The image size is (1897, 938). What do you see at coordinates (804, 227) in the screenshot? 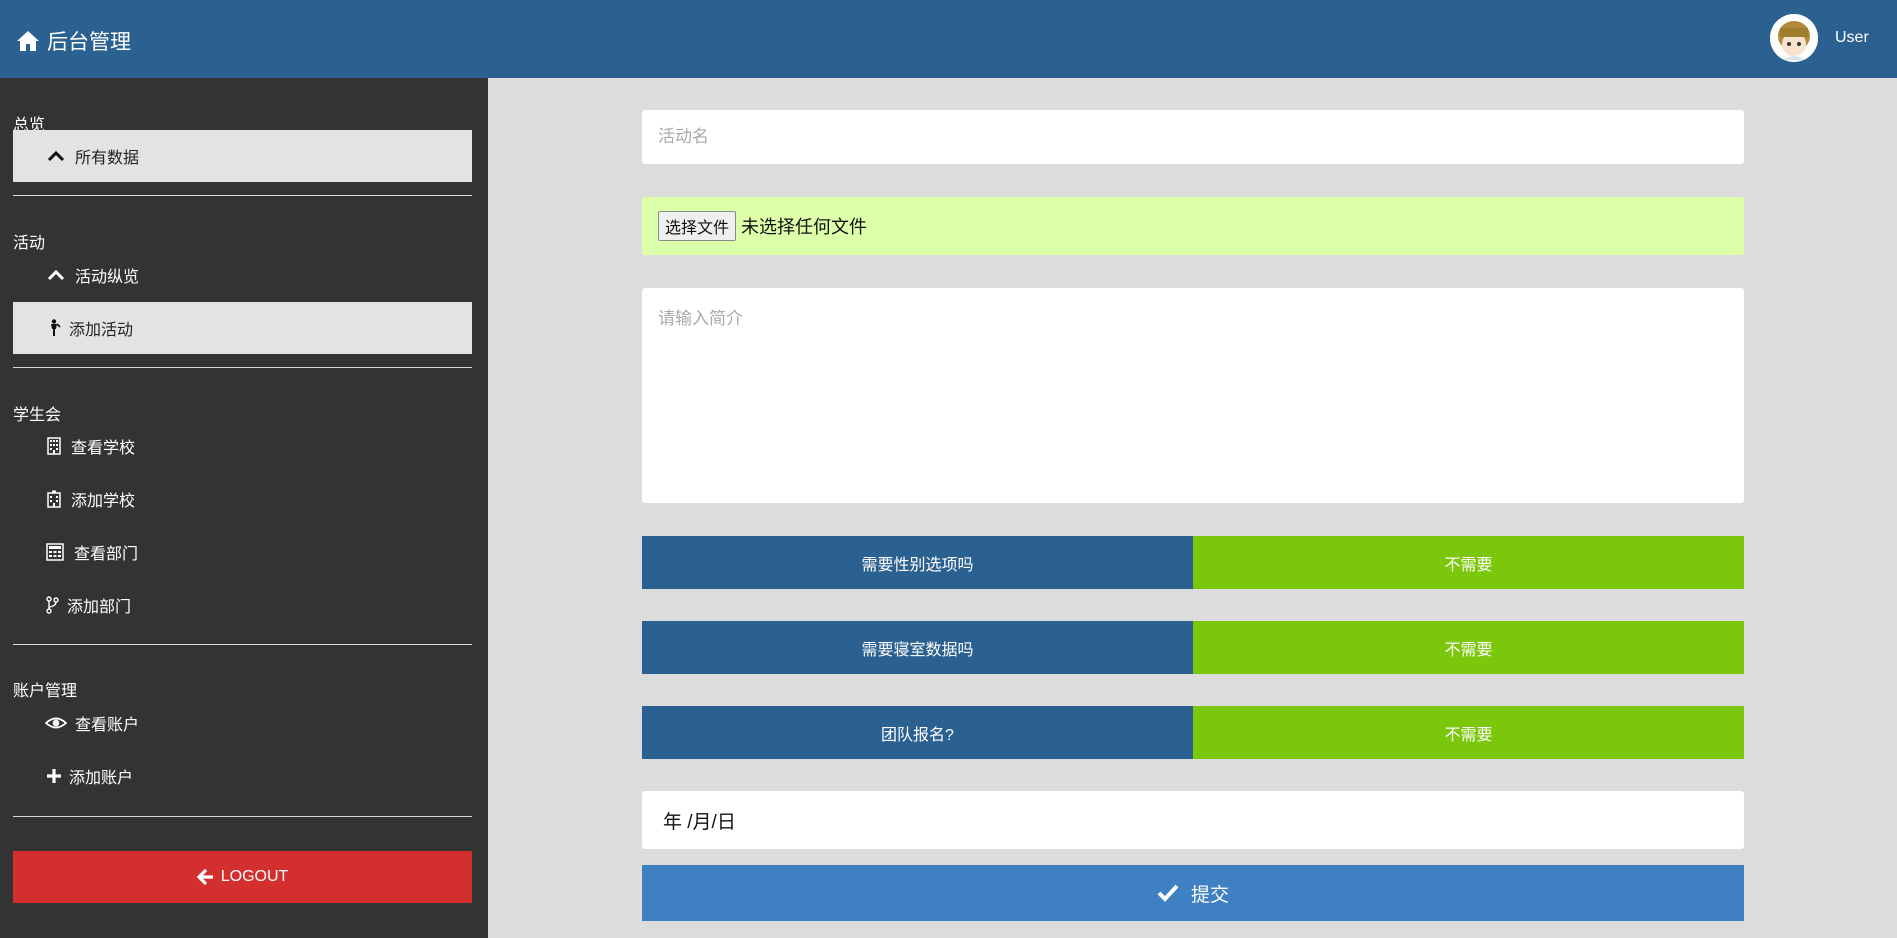
I see `file-status: 未选择任何文件` at bounding box center [804, 227].